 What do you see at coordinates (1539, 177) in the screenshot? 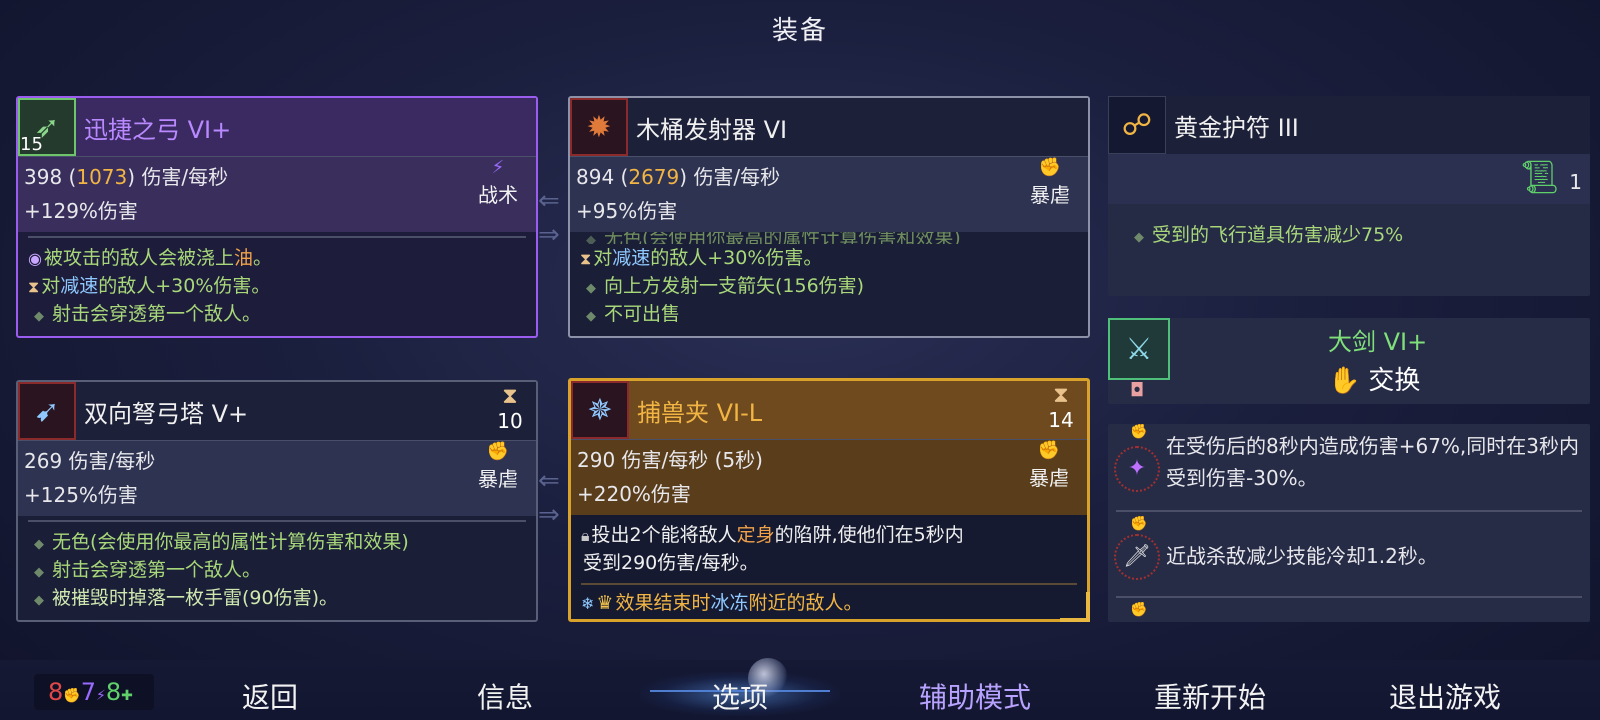
I see `scroll-icon: 📜︎` at bounding box center [1539, 177].